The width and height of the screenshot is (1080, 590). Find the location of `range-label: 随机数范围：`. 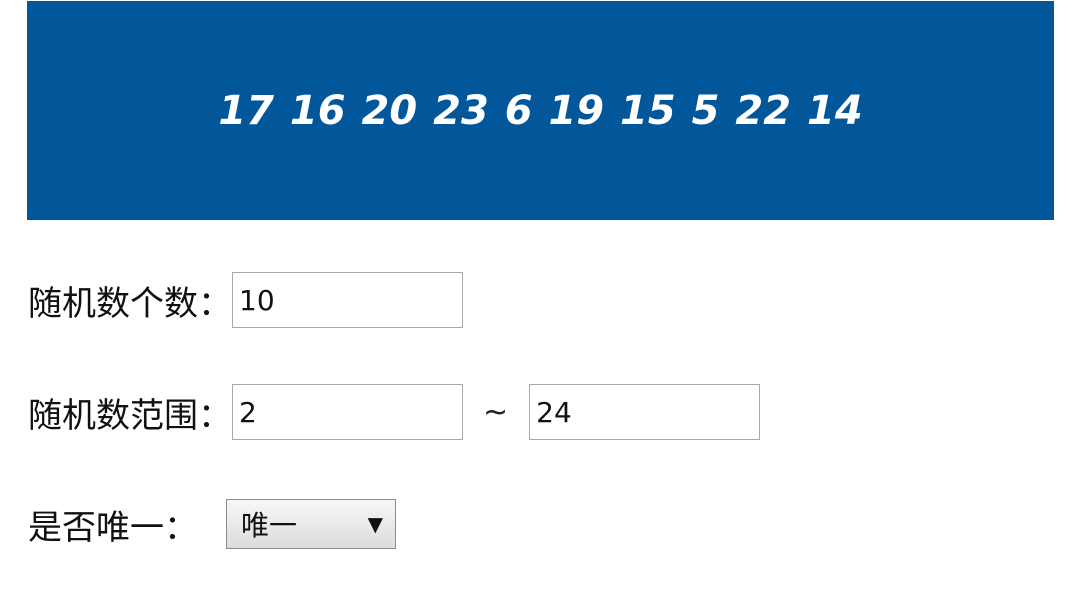

range-label: 随机数范围： is located at coordinates (130, 415).